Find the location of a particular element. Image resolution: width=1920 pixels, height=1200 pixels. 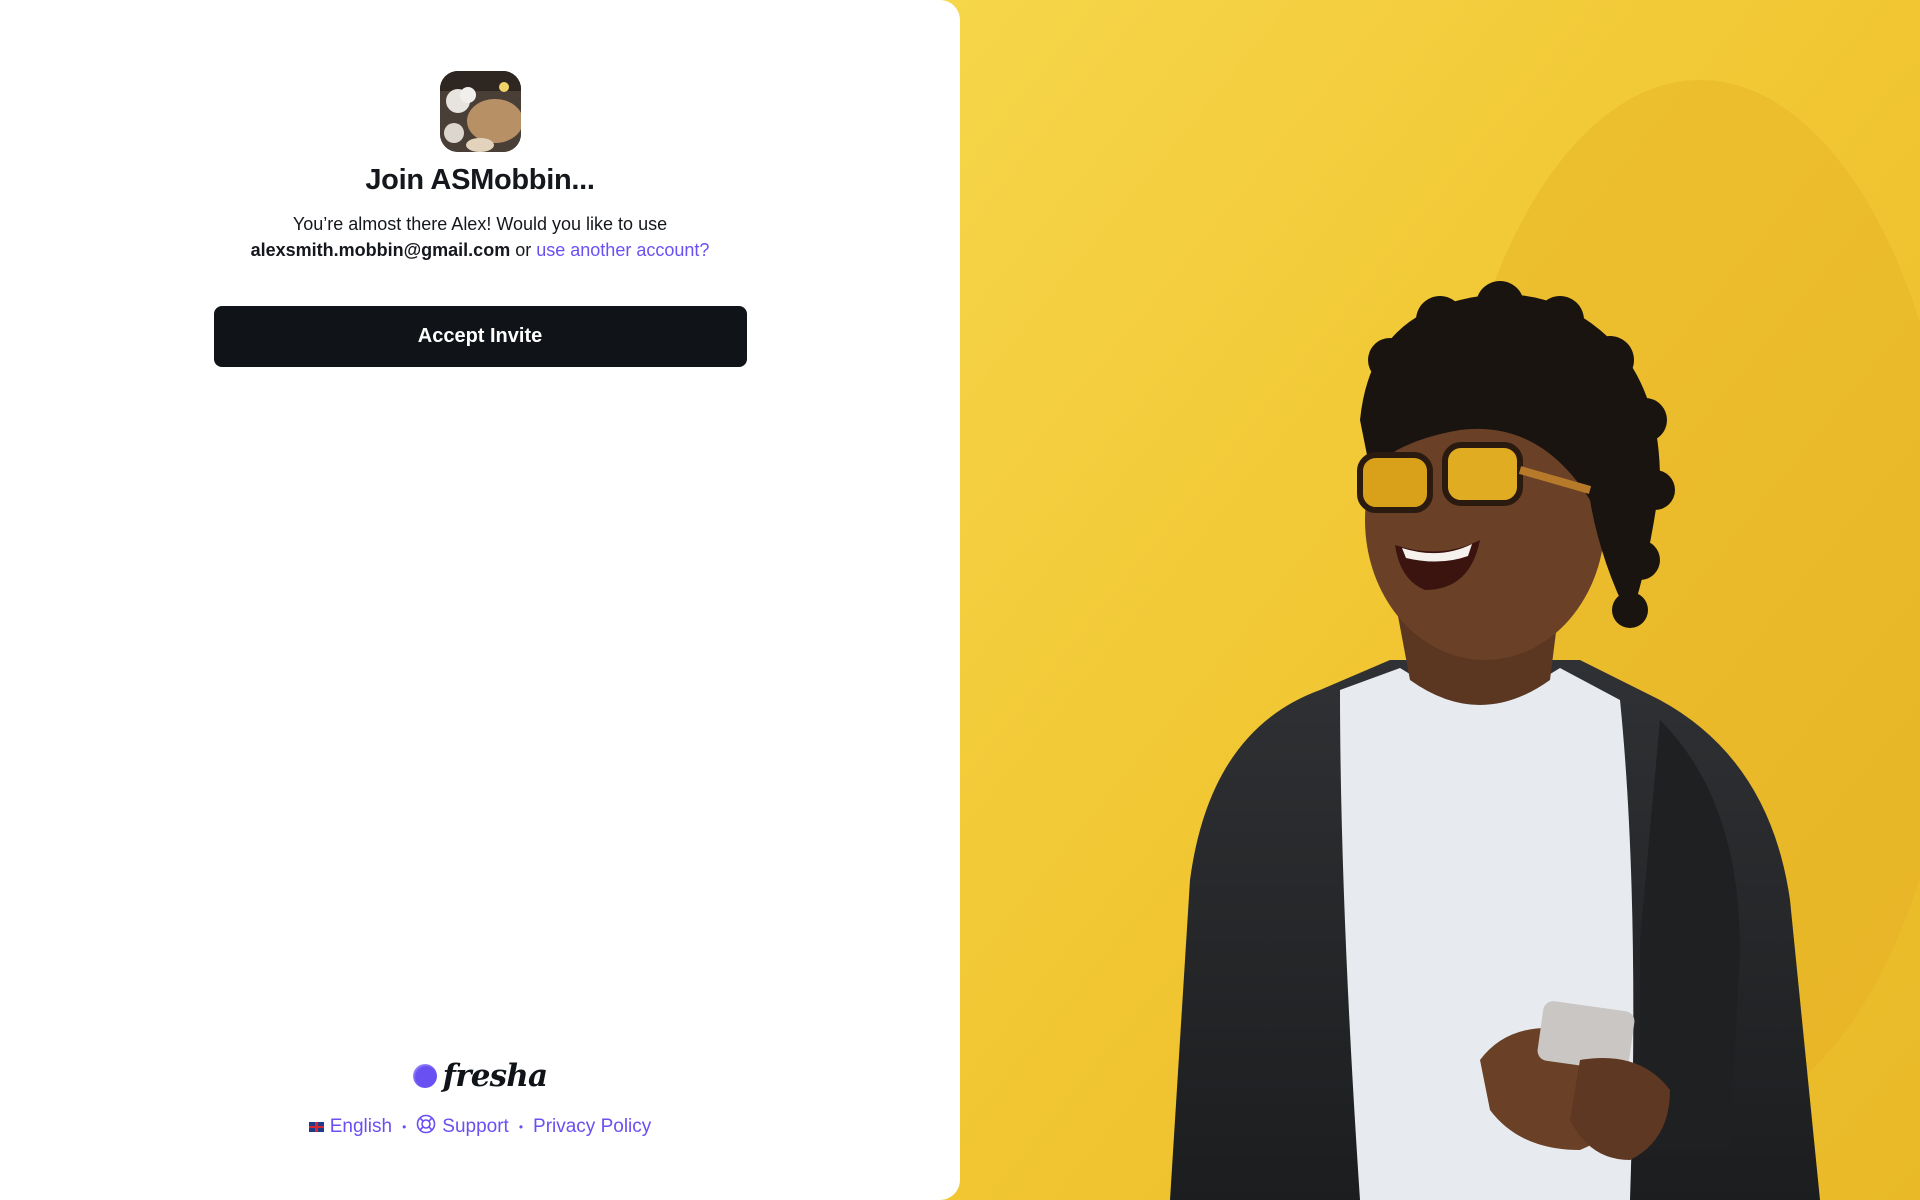

language-label: English is located at coordinates (361, 1126).